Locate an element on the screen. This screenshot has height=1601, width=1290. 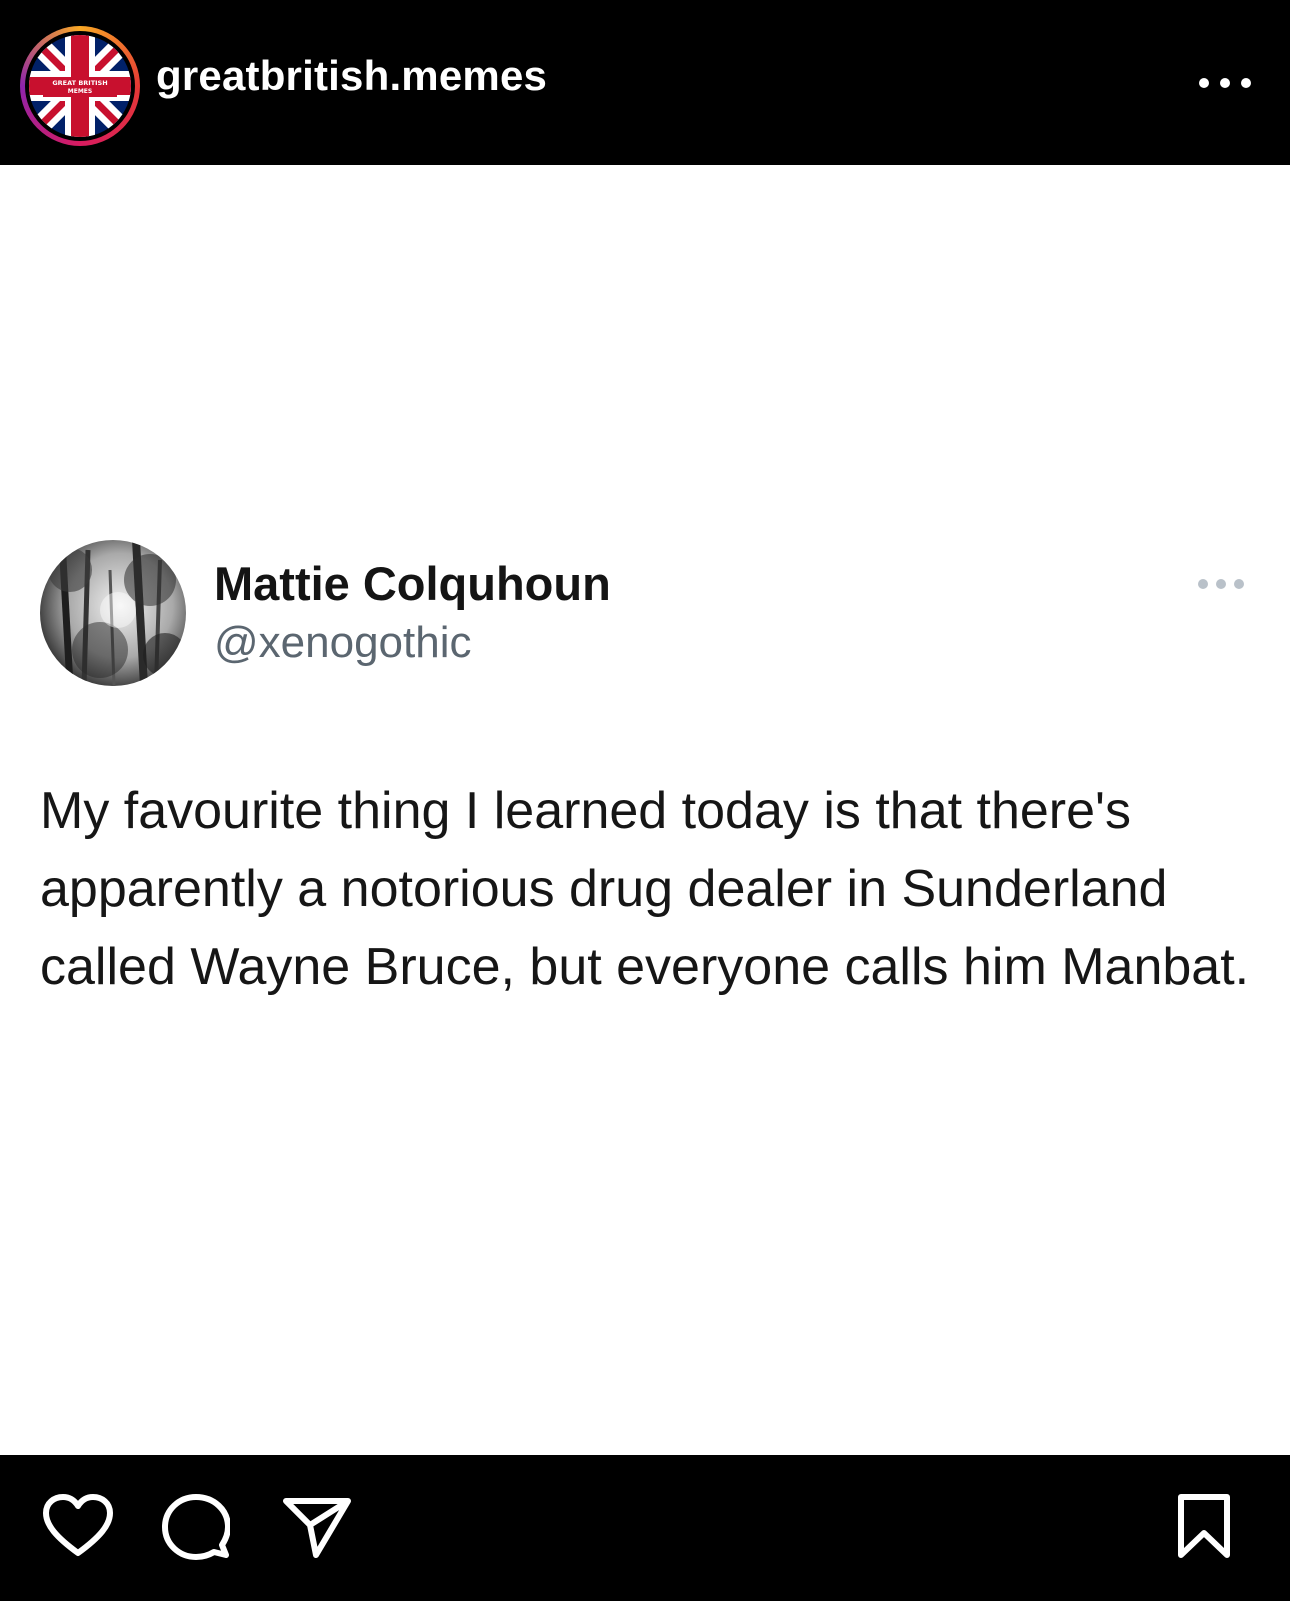
tweet-handle: @xenogothic is located at coordinates (343, 642).